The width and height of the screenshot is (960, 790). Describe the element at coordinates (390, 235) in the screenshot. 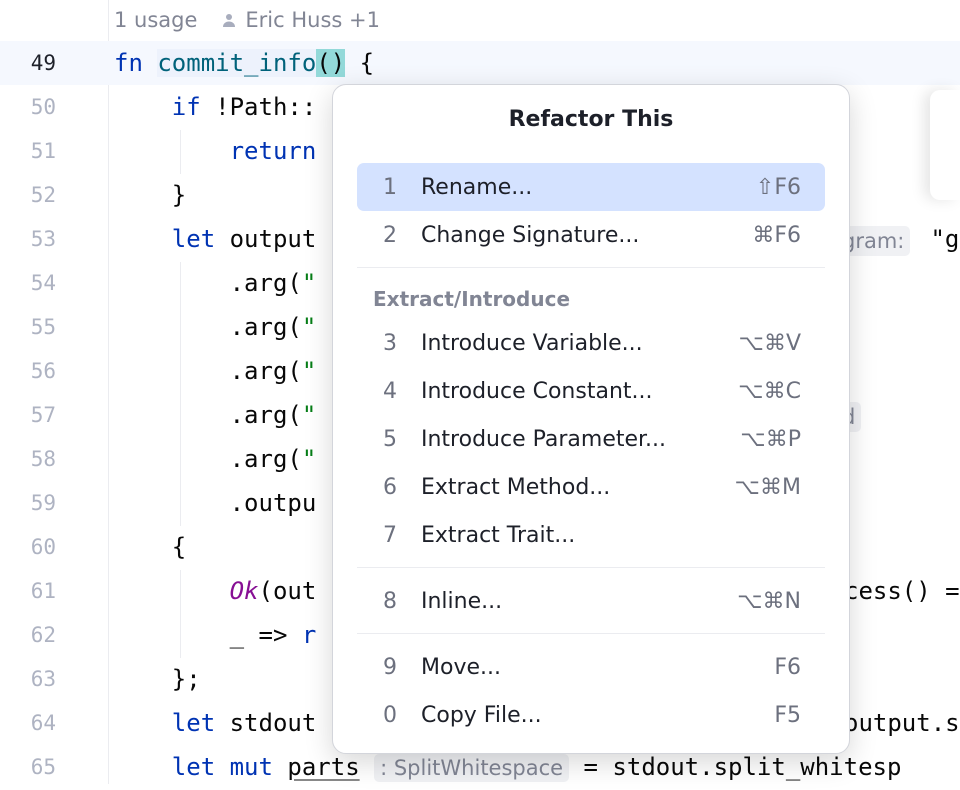

I see `item-number: 2` at that location.